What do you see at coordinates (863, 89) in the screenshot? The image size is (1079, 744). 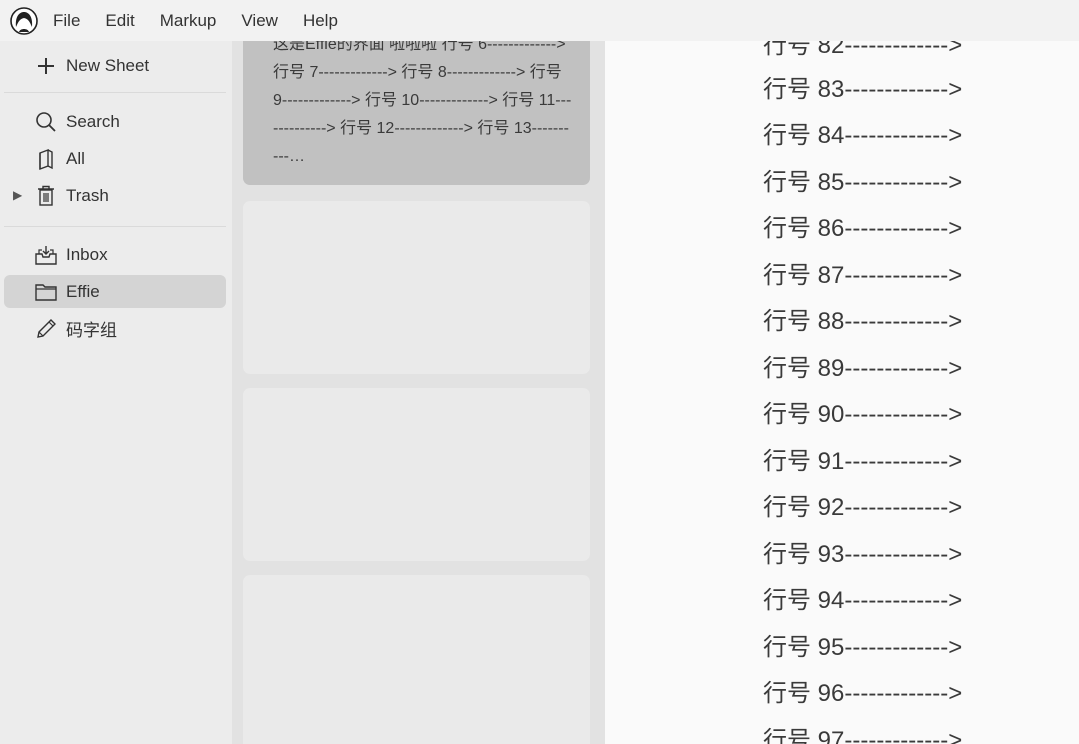 I see `editor-line: 行号 83------------->` at bounding box center [863, 89].